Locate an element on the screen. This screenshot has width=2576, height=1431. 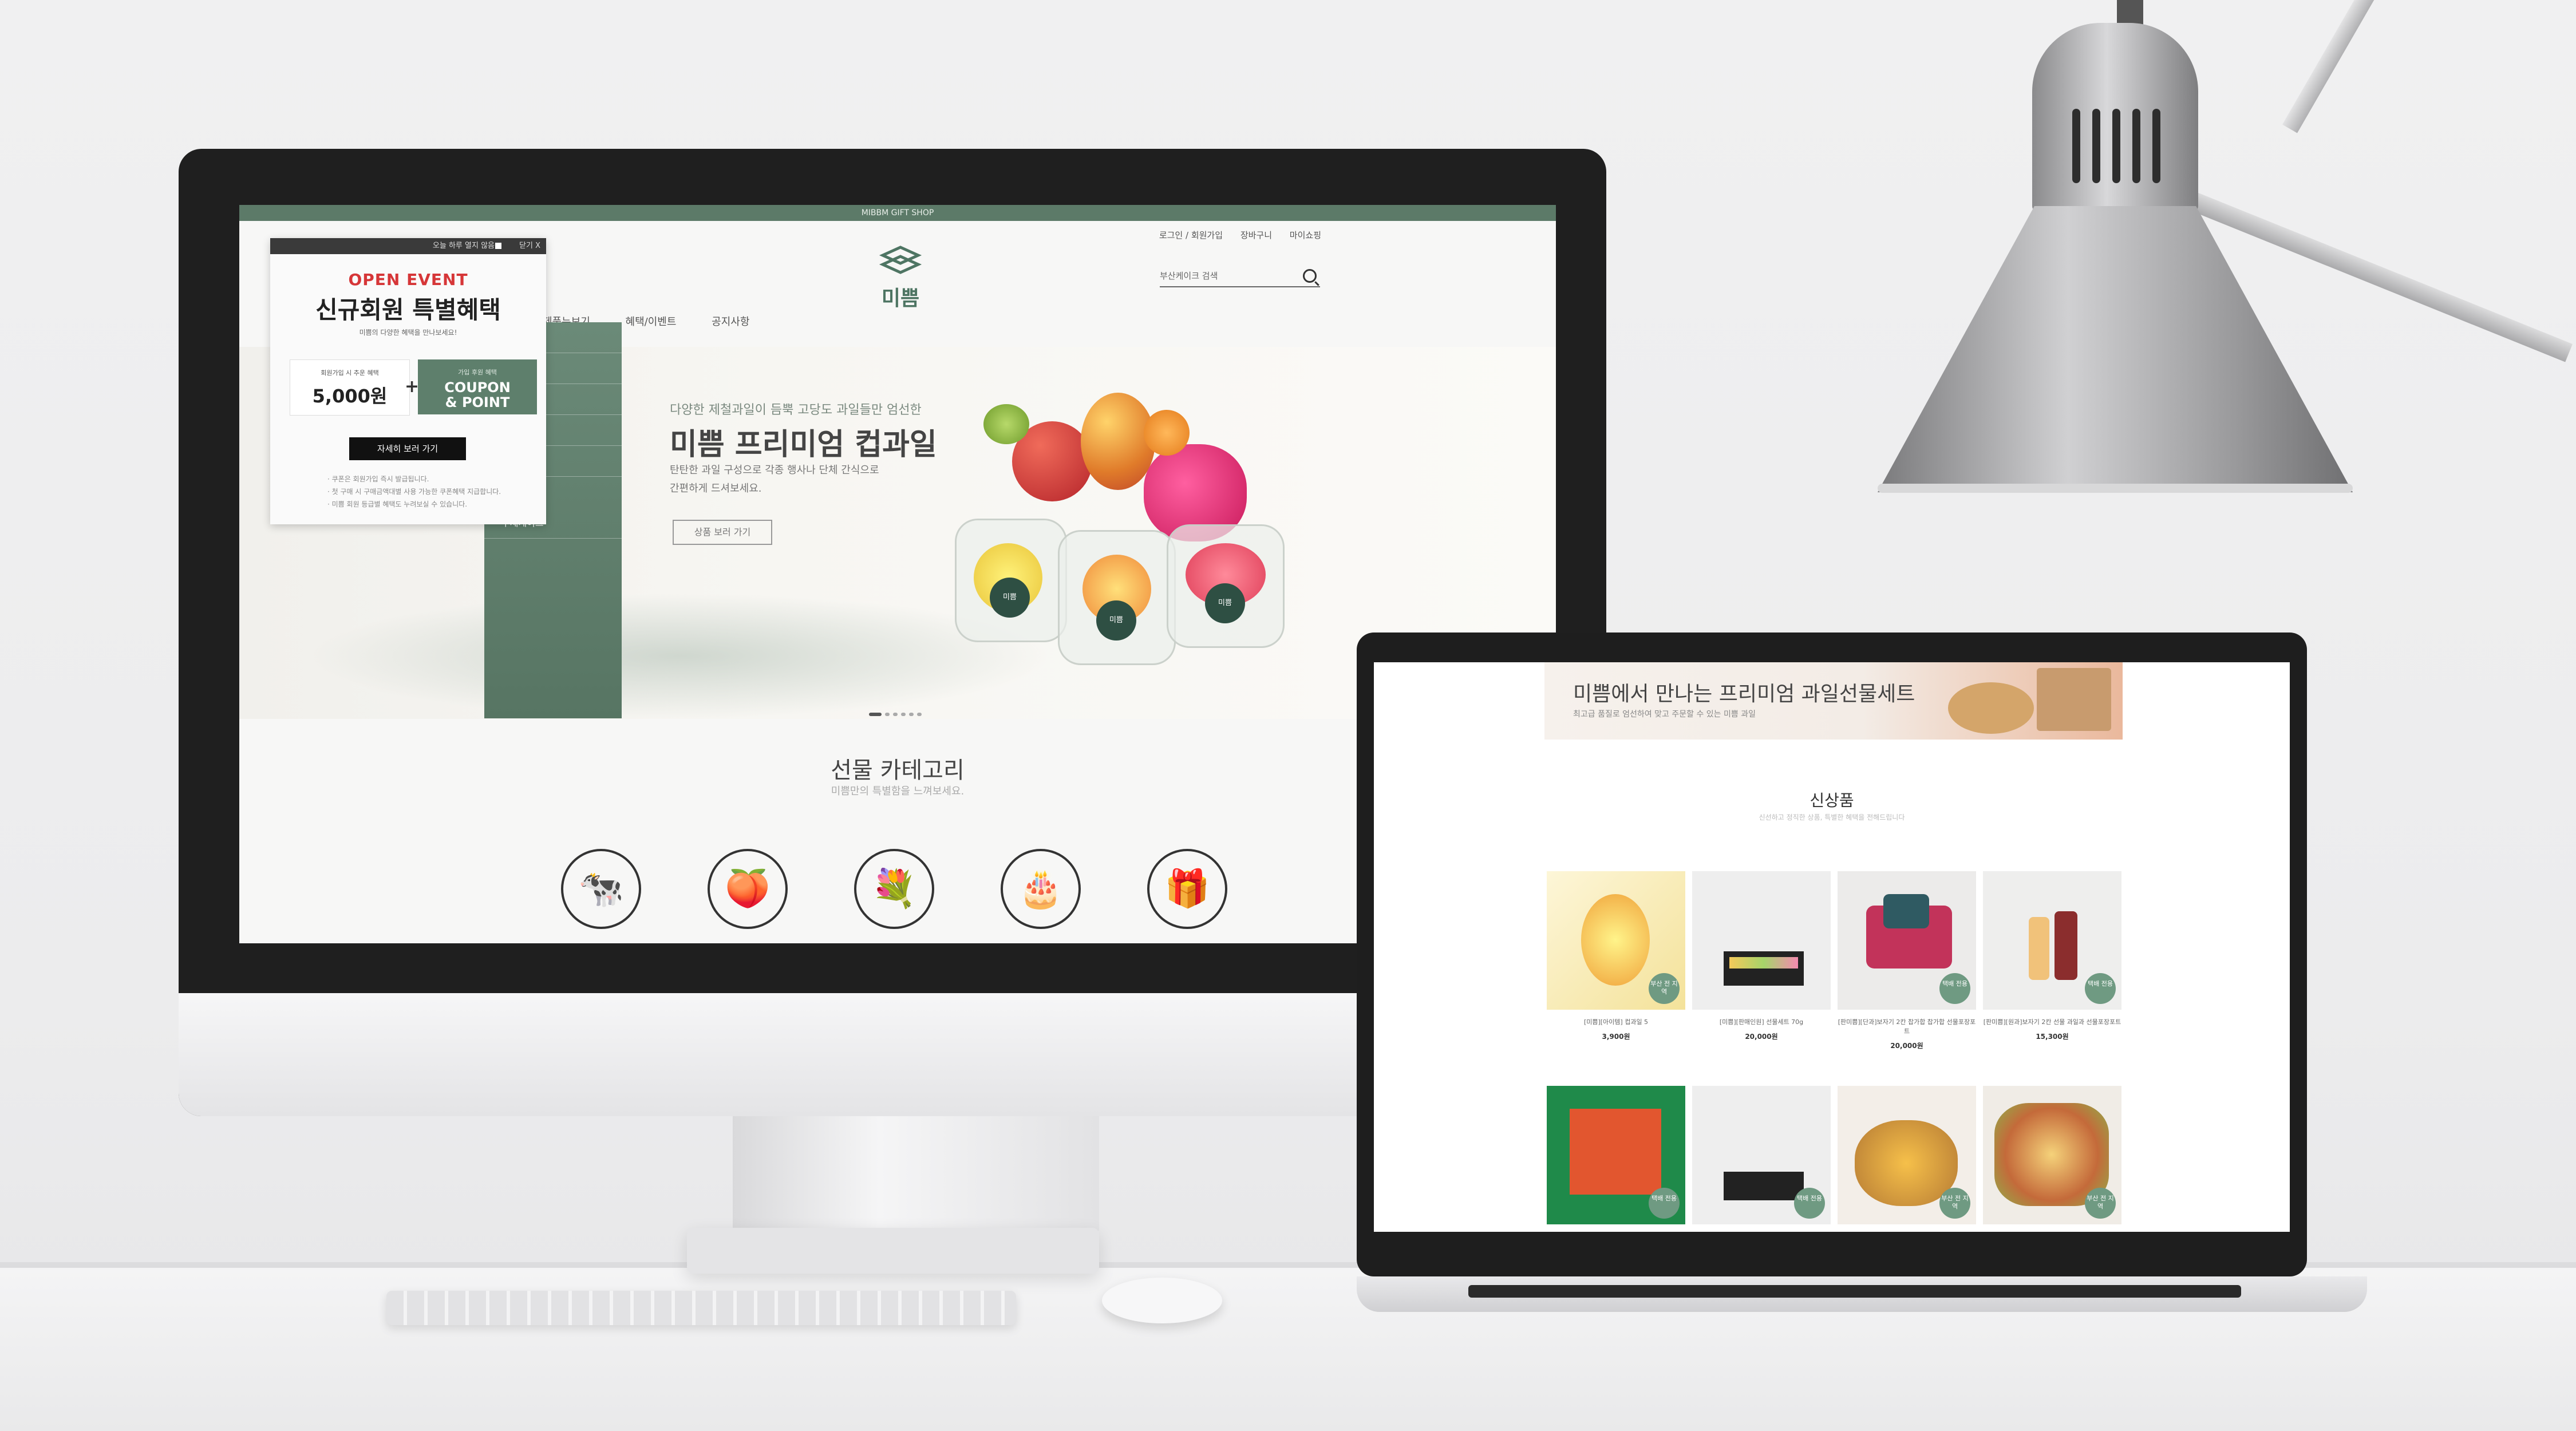
cow-icon: 🐄 is located at coordinates (601, 889).